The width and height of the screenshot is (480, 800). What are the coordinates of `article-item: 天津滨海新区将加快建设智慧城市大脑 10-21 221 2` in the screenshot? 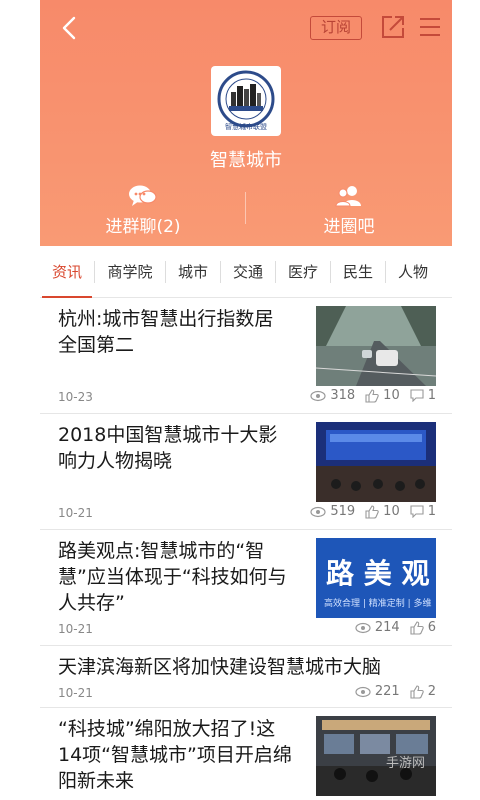 It's located at (246, 677).